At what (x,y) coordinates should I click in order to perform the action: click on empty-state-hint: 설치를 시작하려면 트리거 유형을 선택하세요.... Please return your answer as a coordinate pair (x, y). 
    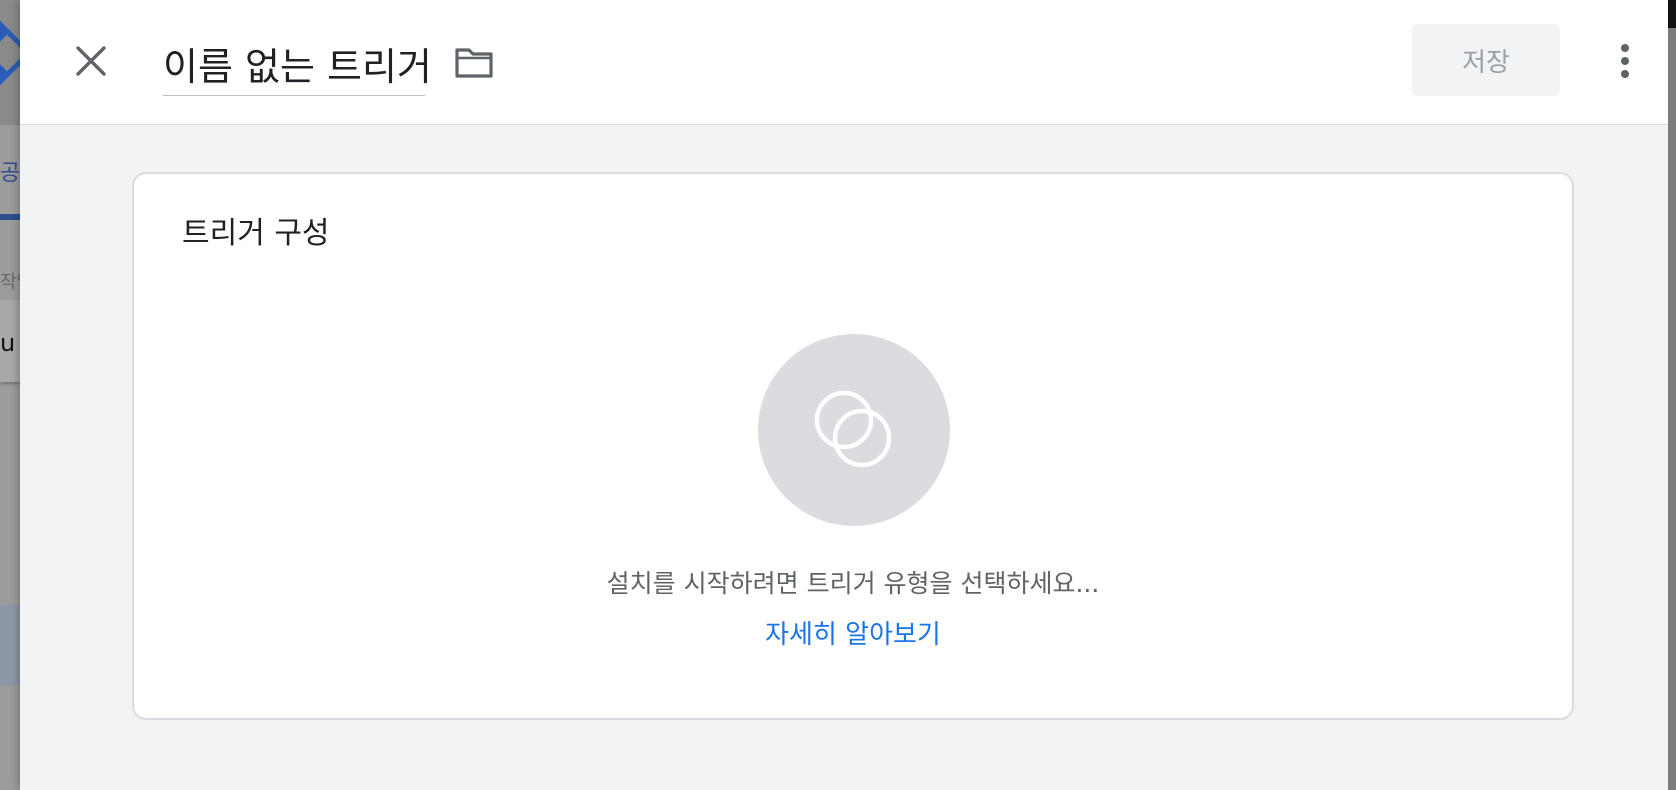
    Looking at the image, I should click on (853, 583).